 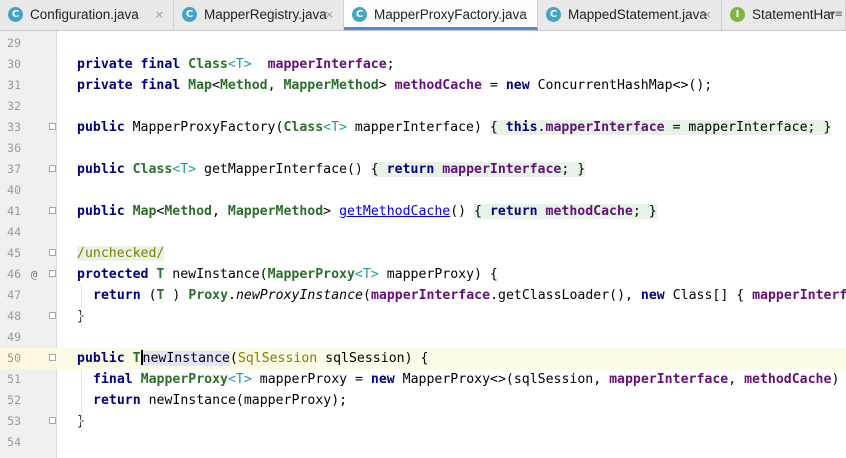 What do you see at coordinates (208, 295) in the screenshot?
I see `code-token: Proxy` at bounding box center [208, 295].